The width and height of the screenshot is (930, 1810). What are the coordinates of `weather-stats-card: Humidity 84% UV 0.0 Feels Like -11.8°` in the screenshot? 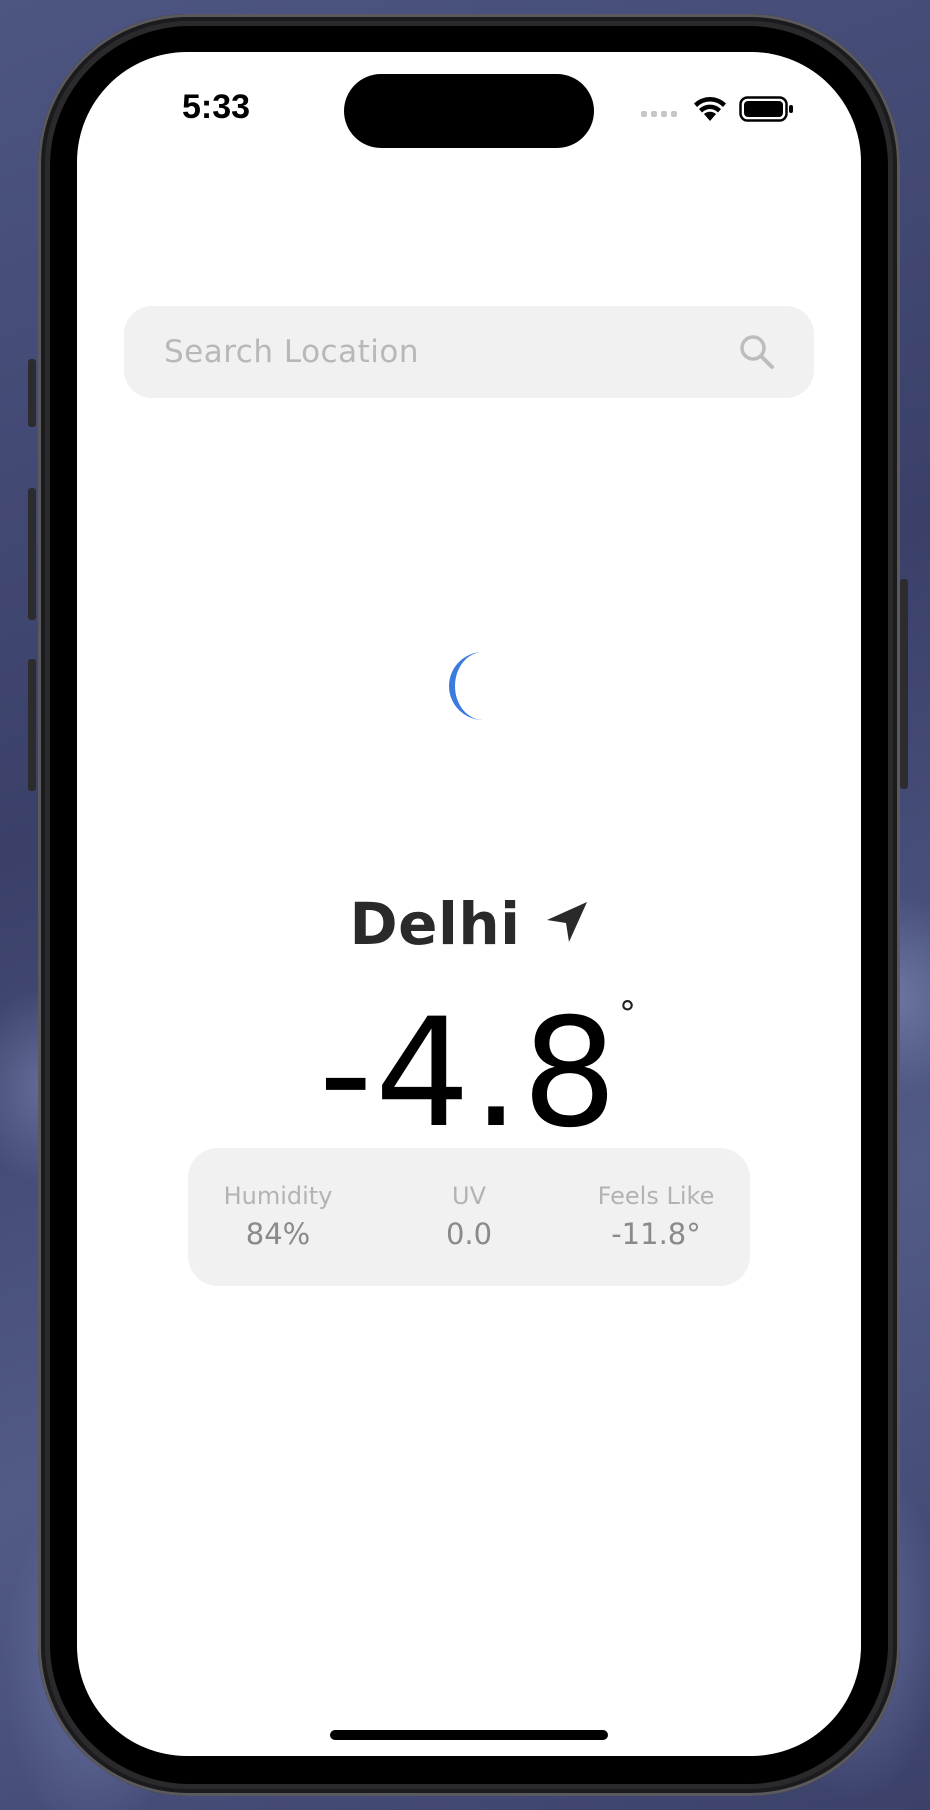 It's located at (469, 1217).